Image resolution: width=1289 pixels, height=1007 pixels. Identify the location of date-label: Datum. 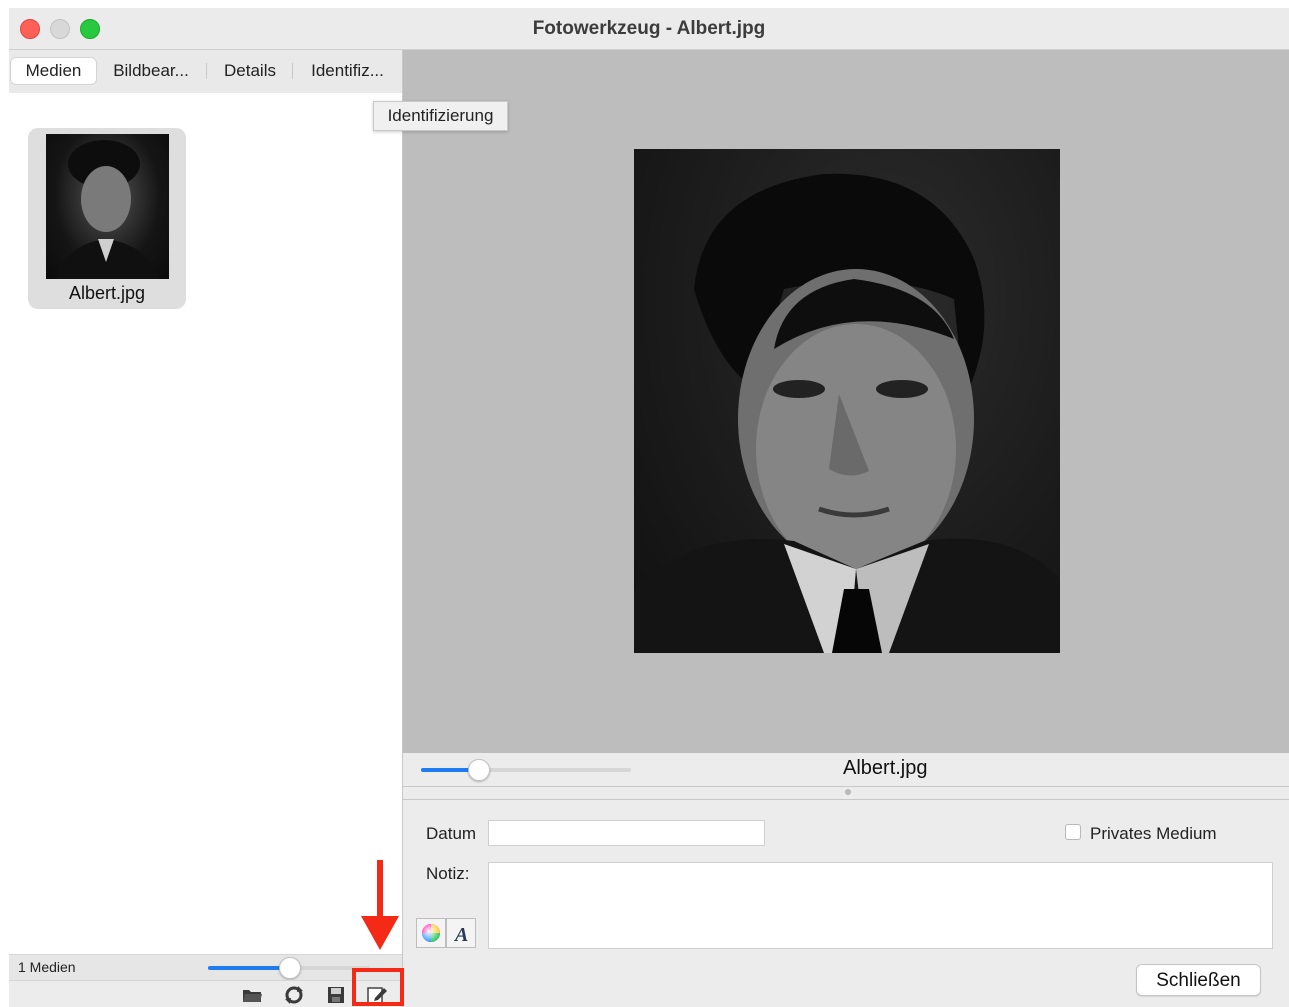
(451, 833).